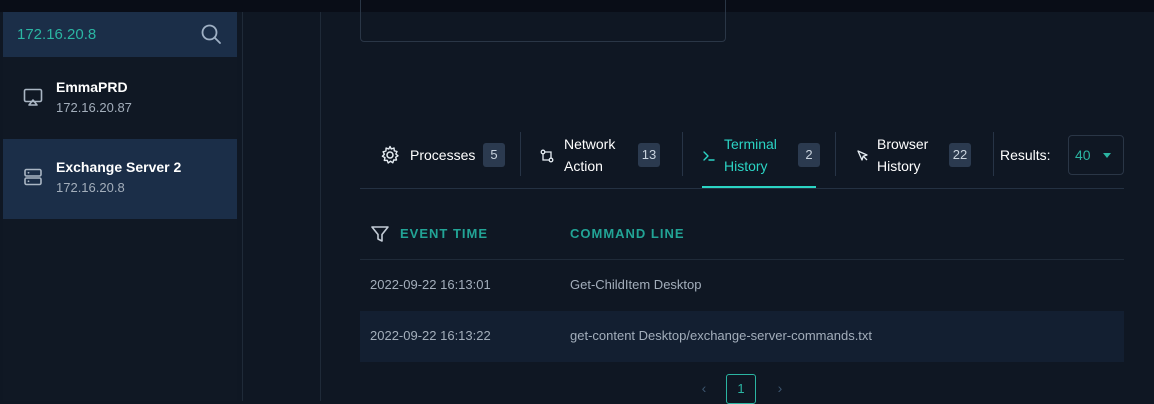 The width and height of the screenshot is (1154, 404). What do you see at coordinates (1096, 155) in the screenshot?
I see `results-per-page-select: 40` at bounding box center [1096, 155].